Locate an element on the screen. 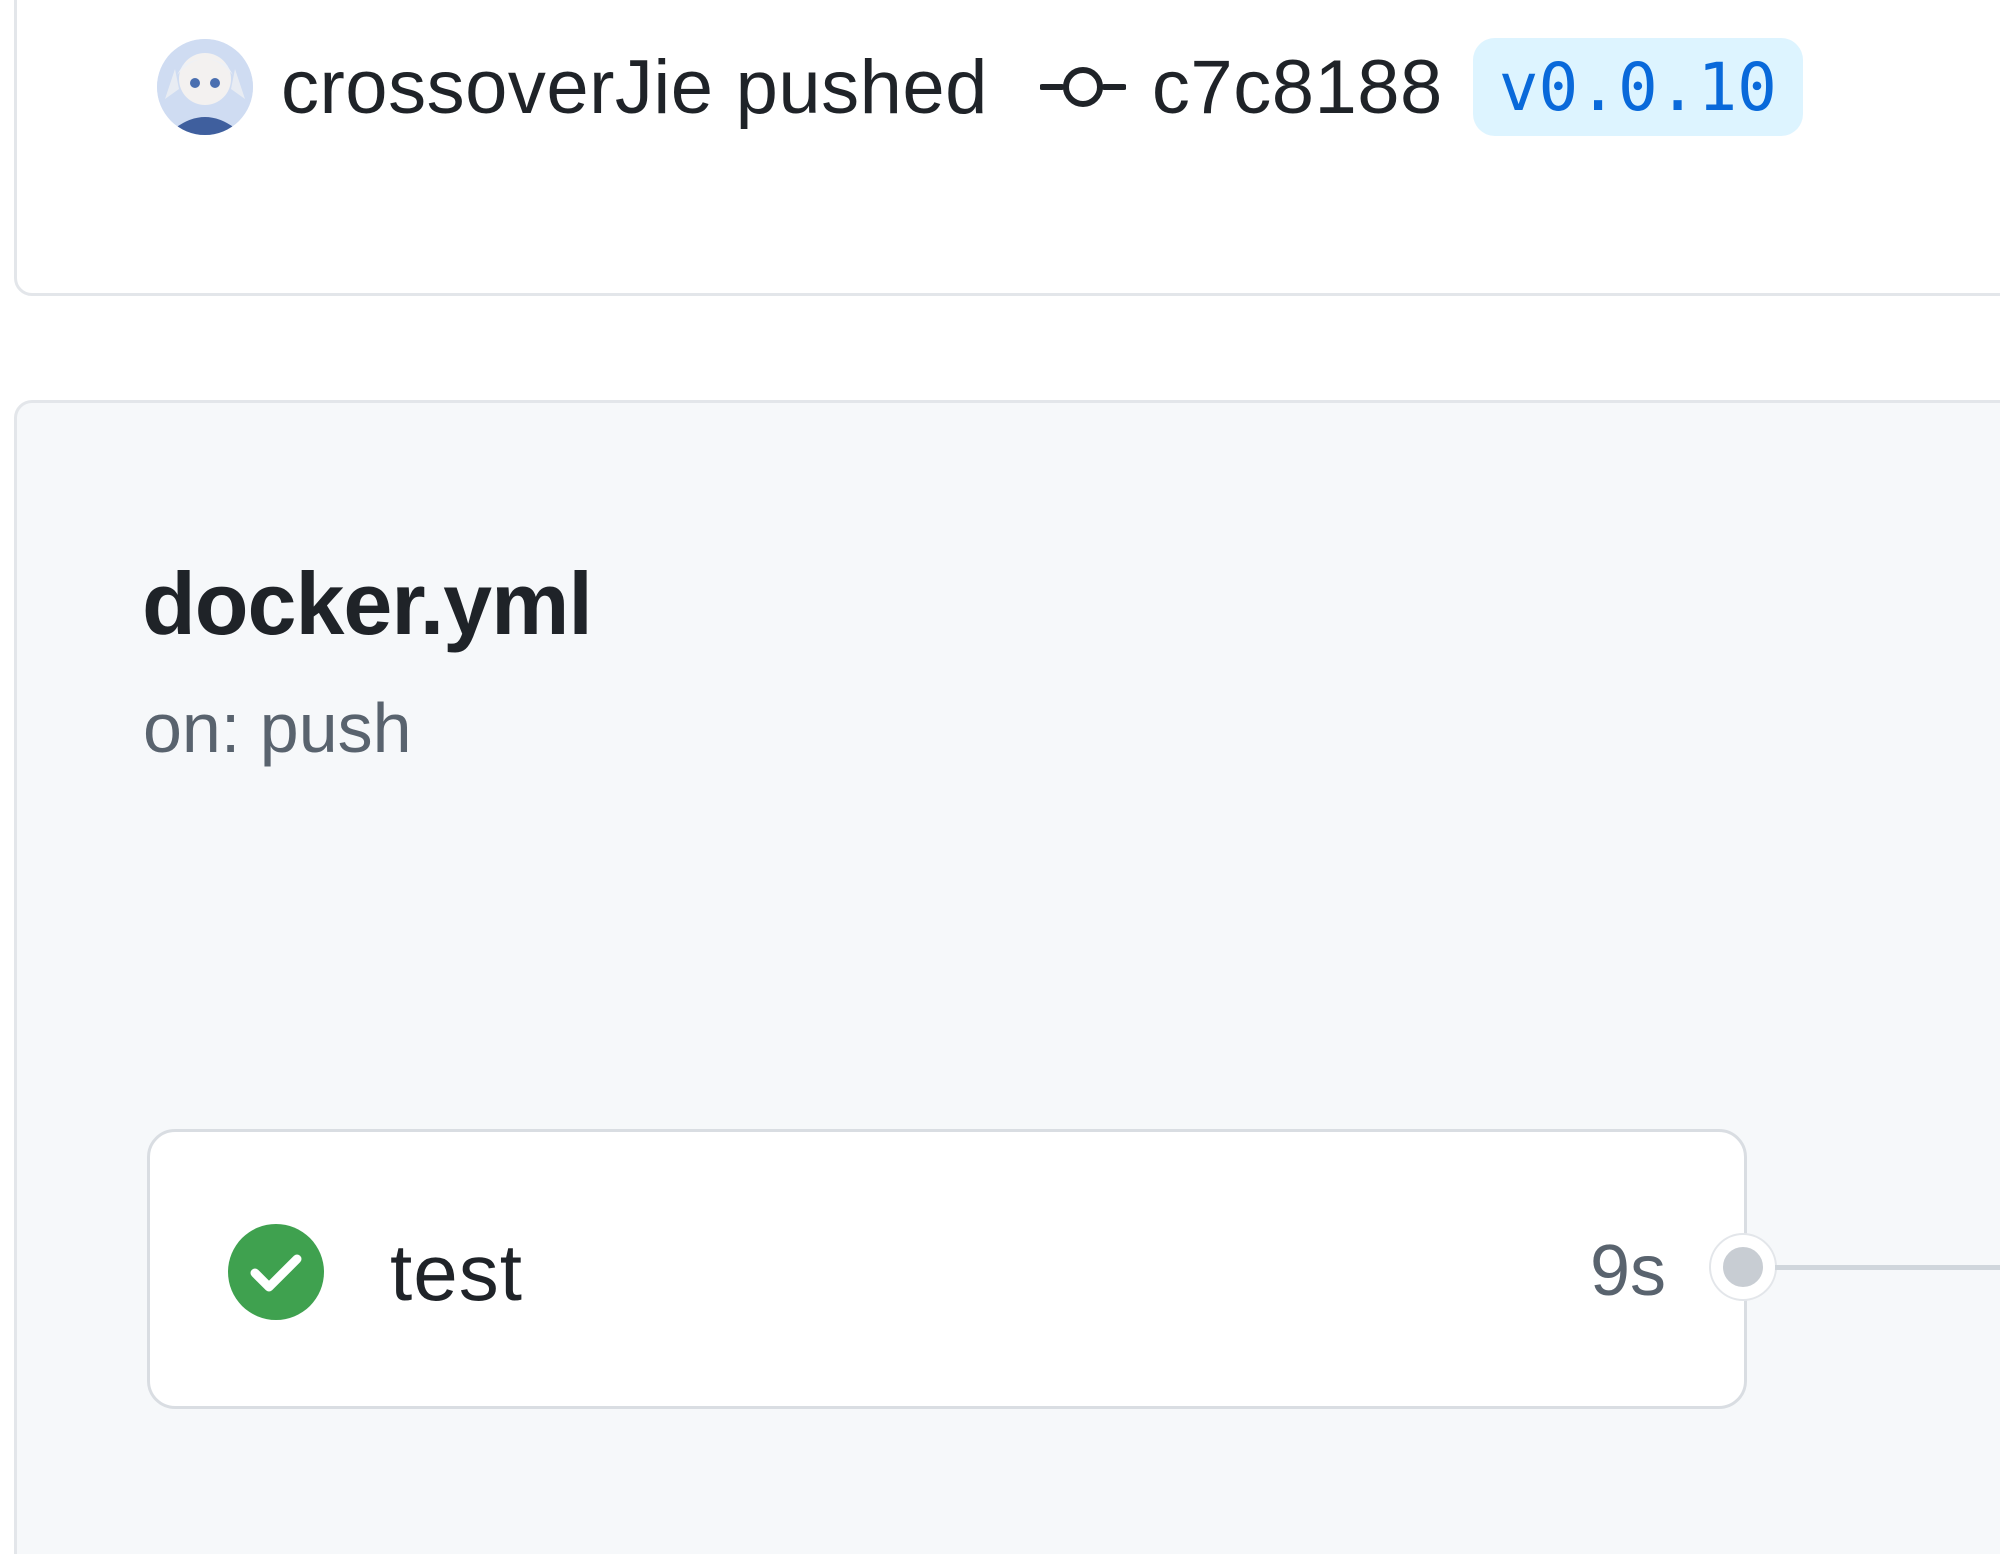 Image resolution: width=2000 pixels, height=1554 pixels. git-commit-icon is located at coordinates (1082, 87).